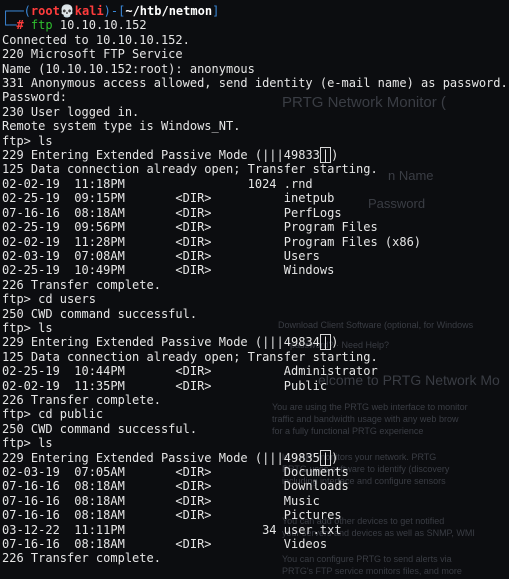 The width and height of the screenshot is (509, 579). I want to click on terminal-line: 02-25-19 10:44PM <DIR> Administrator, so click(190, 371).